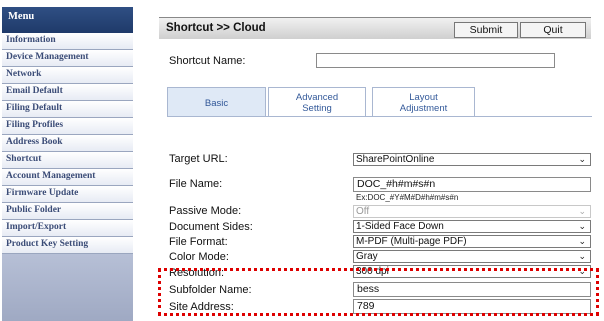 The width and height of the screenshot is (604, 321). Describe the element at coordinates (196, 184) in the screenshot. I see `file-name-label: File Name:` at that location.